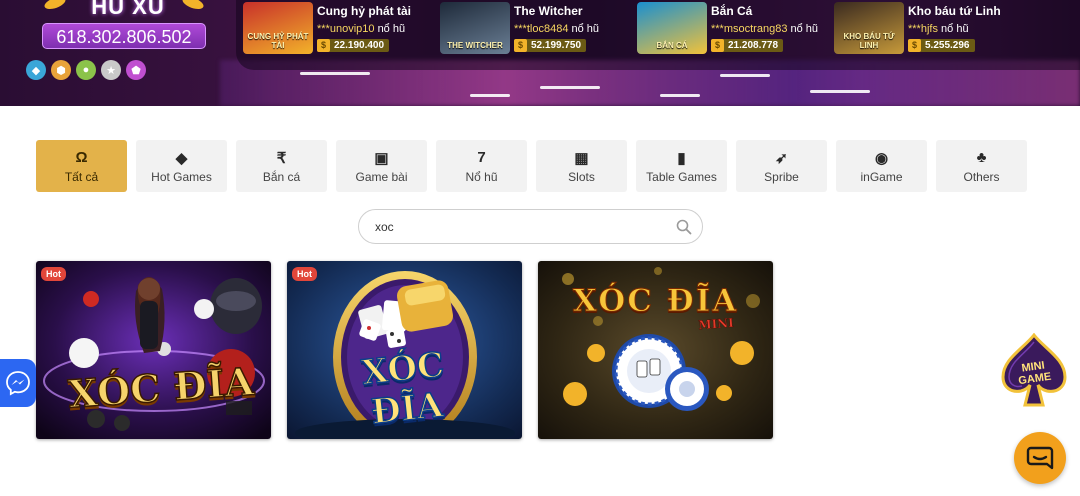  What do you see at coordinates (181, 158) in the screenshot?
I see `diamond-icon: ◆` at bounding box center [181, 158].